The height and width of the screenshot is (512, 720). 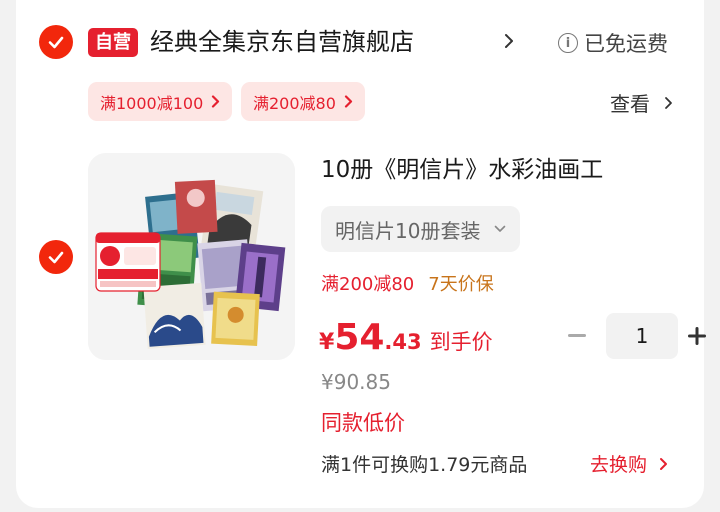 I want to click on coupon-chip: 满200减80, so click(x=303, y=101).